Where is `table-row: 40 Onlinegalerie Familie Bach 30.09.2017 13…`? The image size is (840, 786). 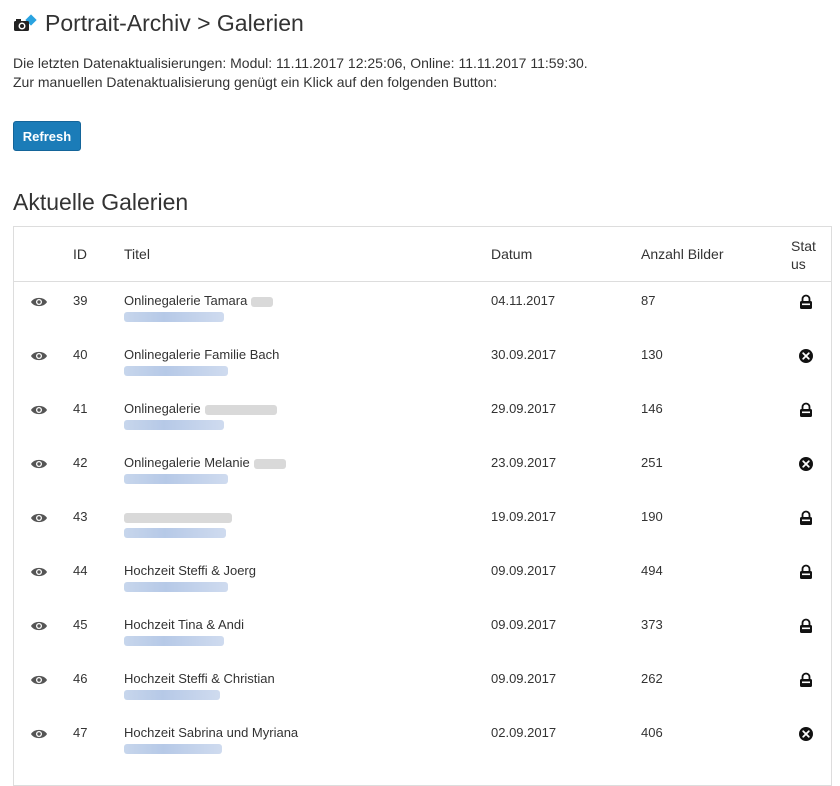 table-row: 40 Onlinegalerie Familie Bach 30.09.2017 13… is located at coordinates (422, 363).